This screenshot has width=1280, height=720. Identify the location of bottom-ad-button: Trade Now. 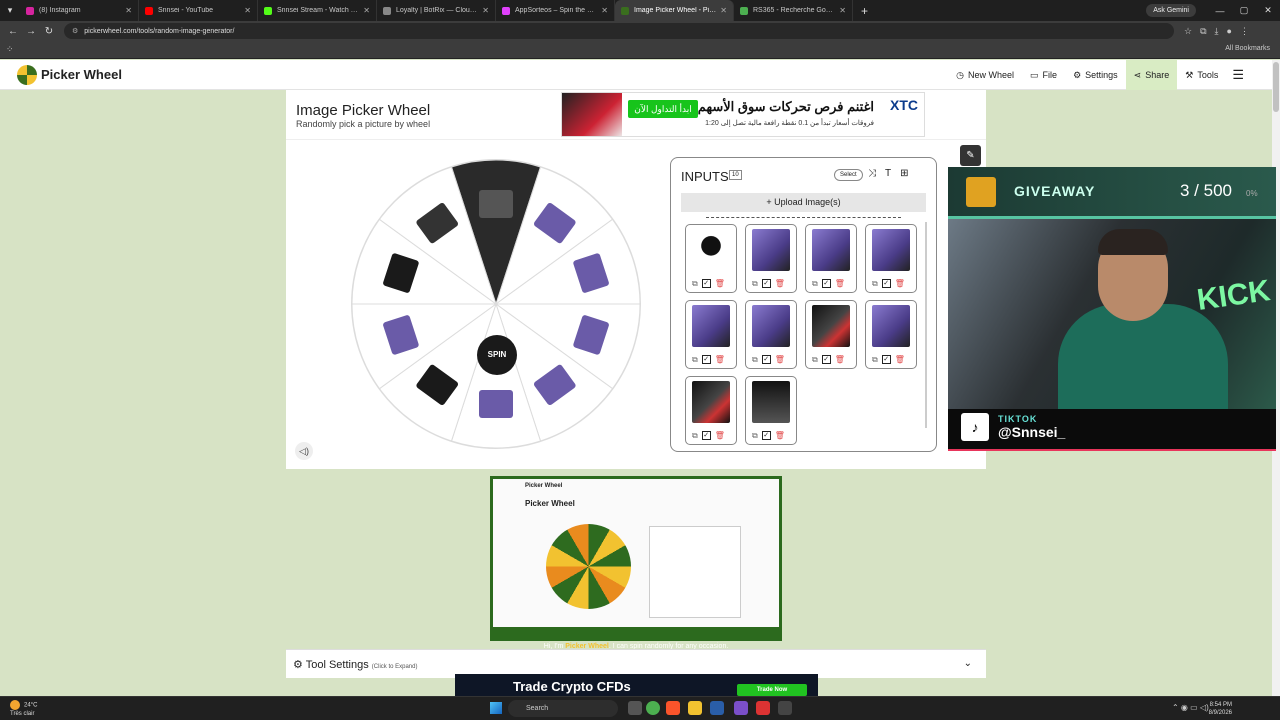
(772, 690).